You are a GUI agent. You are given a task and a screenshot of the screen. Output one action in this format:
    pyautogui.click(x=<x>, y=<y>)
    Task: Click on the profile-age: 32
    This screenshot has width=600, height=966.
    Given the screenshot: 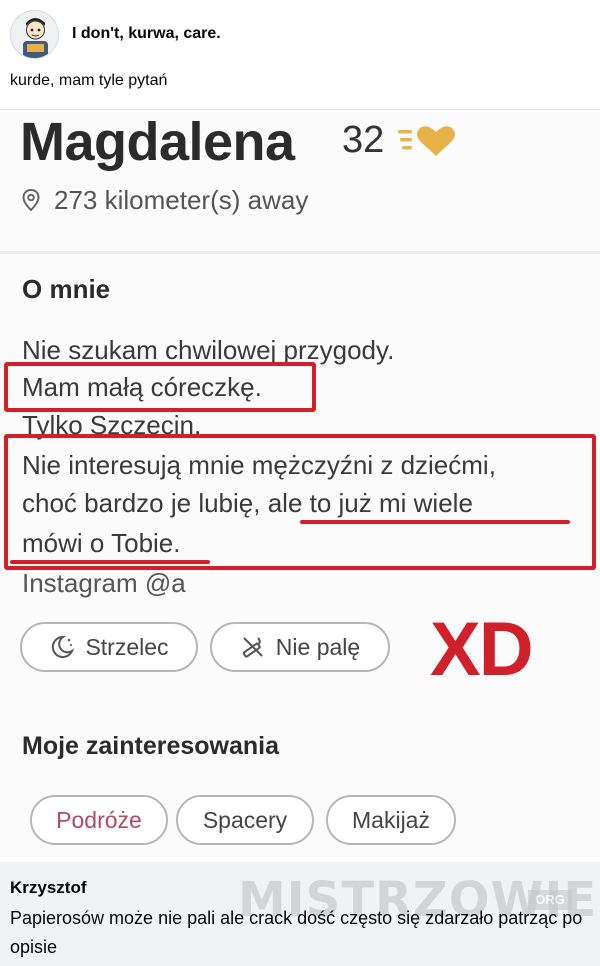 What is the action you would take?
    pyautogui.click(x=363, y=140)
    